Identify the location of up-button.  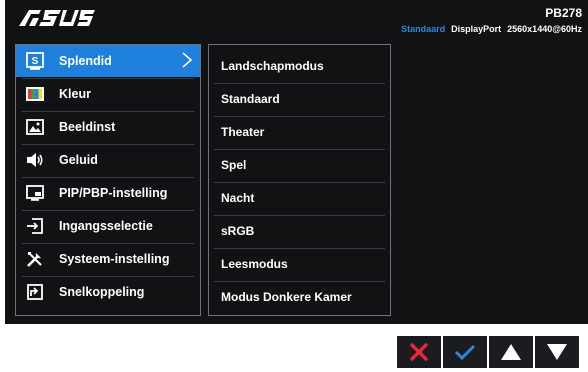
(511, 352).